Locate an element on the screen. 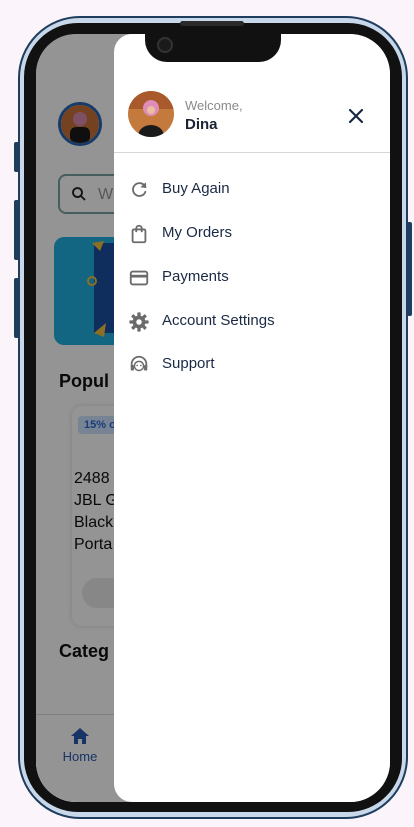 The width and height of the screenshot is (414, 827). menu-item-label: My Orders is located at coordinates (197, 232).